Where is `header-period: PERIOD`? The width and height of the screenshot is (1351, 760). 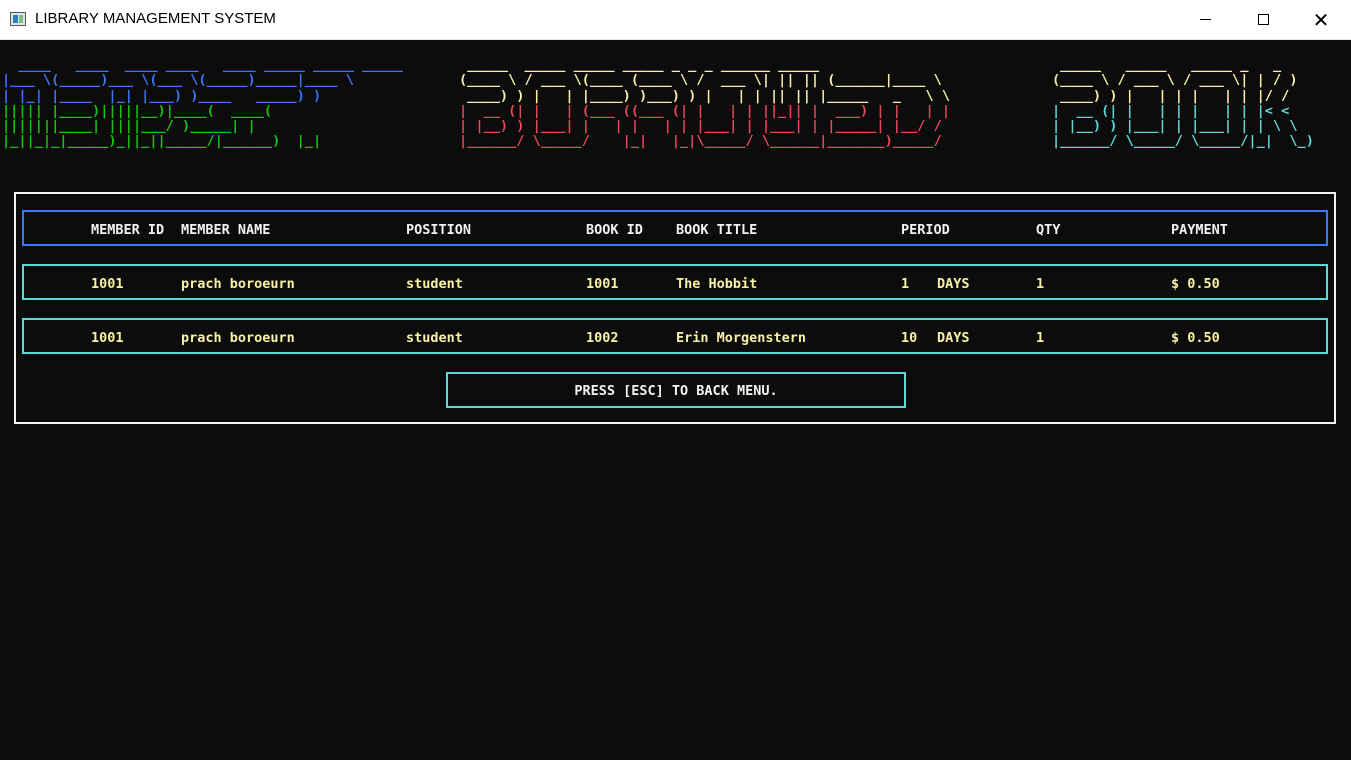 header-period: PERIOD is located at coordinates (925, 230).